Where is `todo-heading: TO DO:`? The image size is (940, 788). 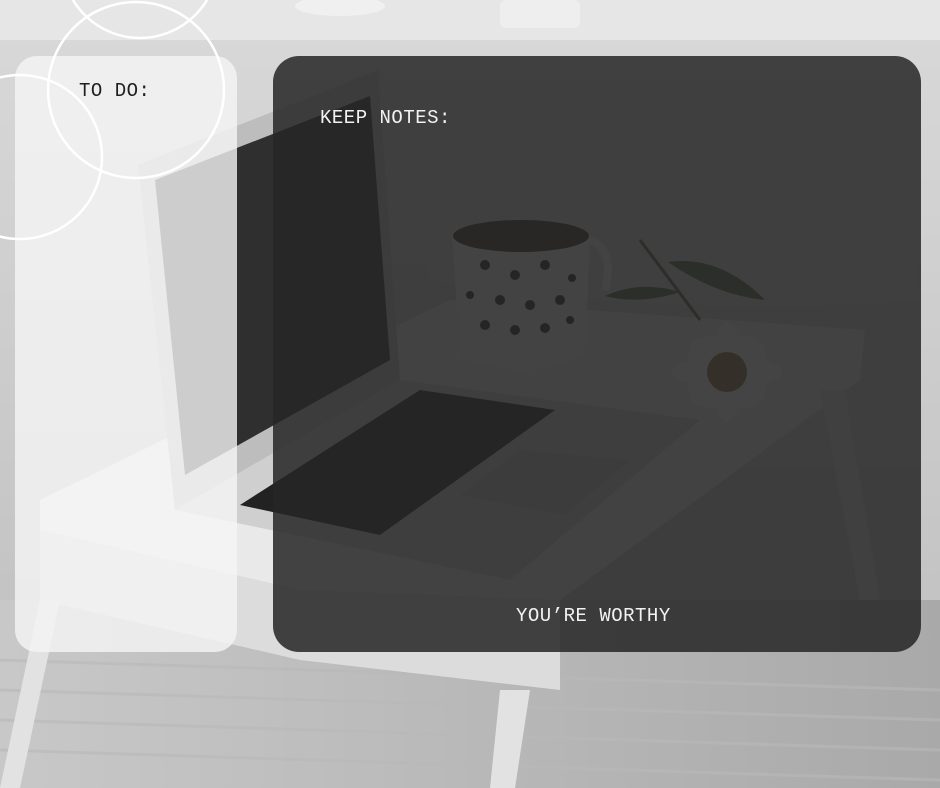 todo-heading: TO DO: is located at coordinates (115, 91).